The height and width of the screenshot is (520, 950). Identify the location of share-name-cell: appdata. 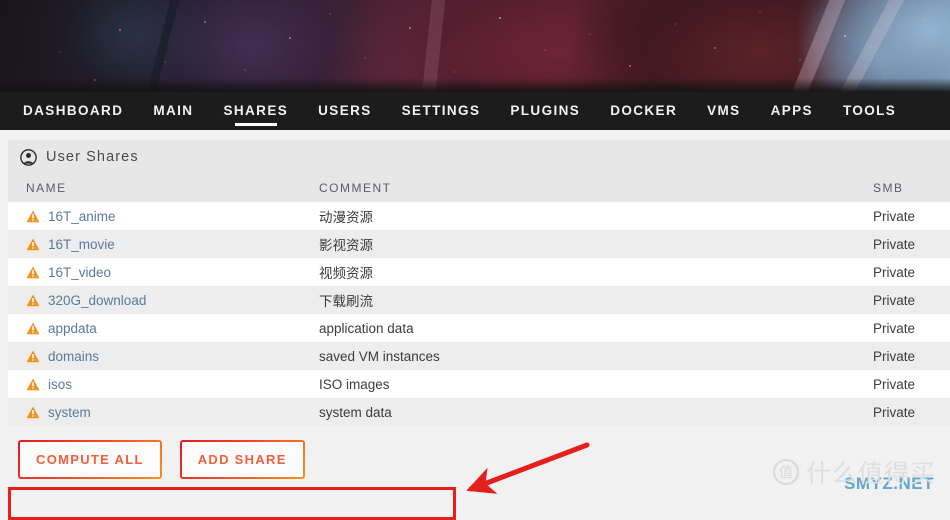
(154, 328).